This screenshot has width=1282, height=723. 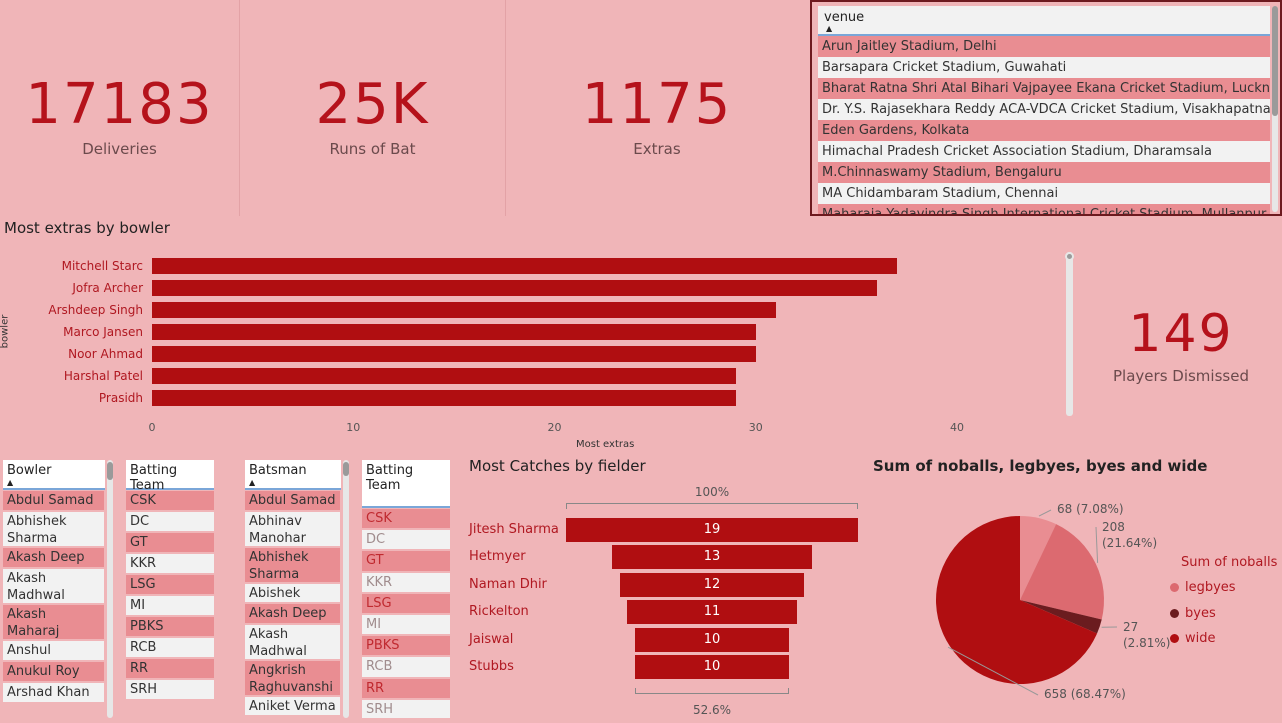 I want to click on legend-label: byes, so click(x=1200, y=613).